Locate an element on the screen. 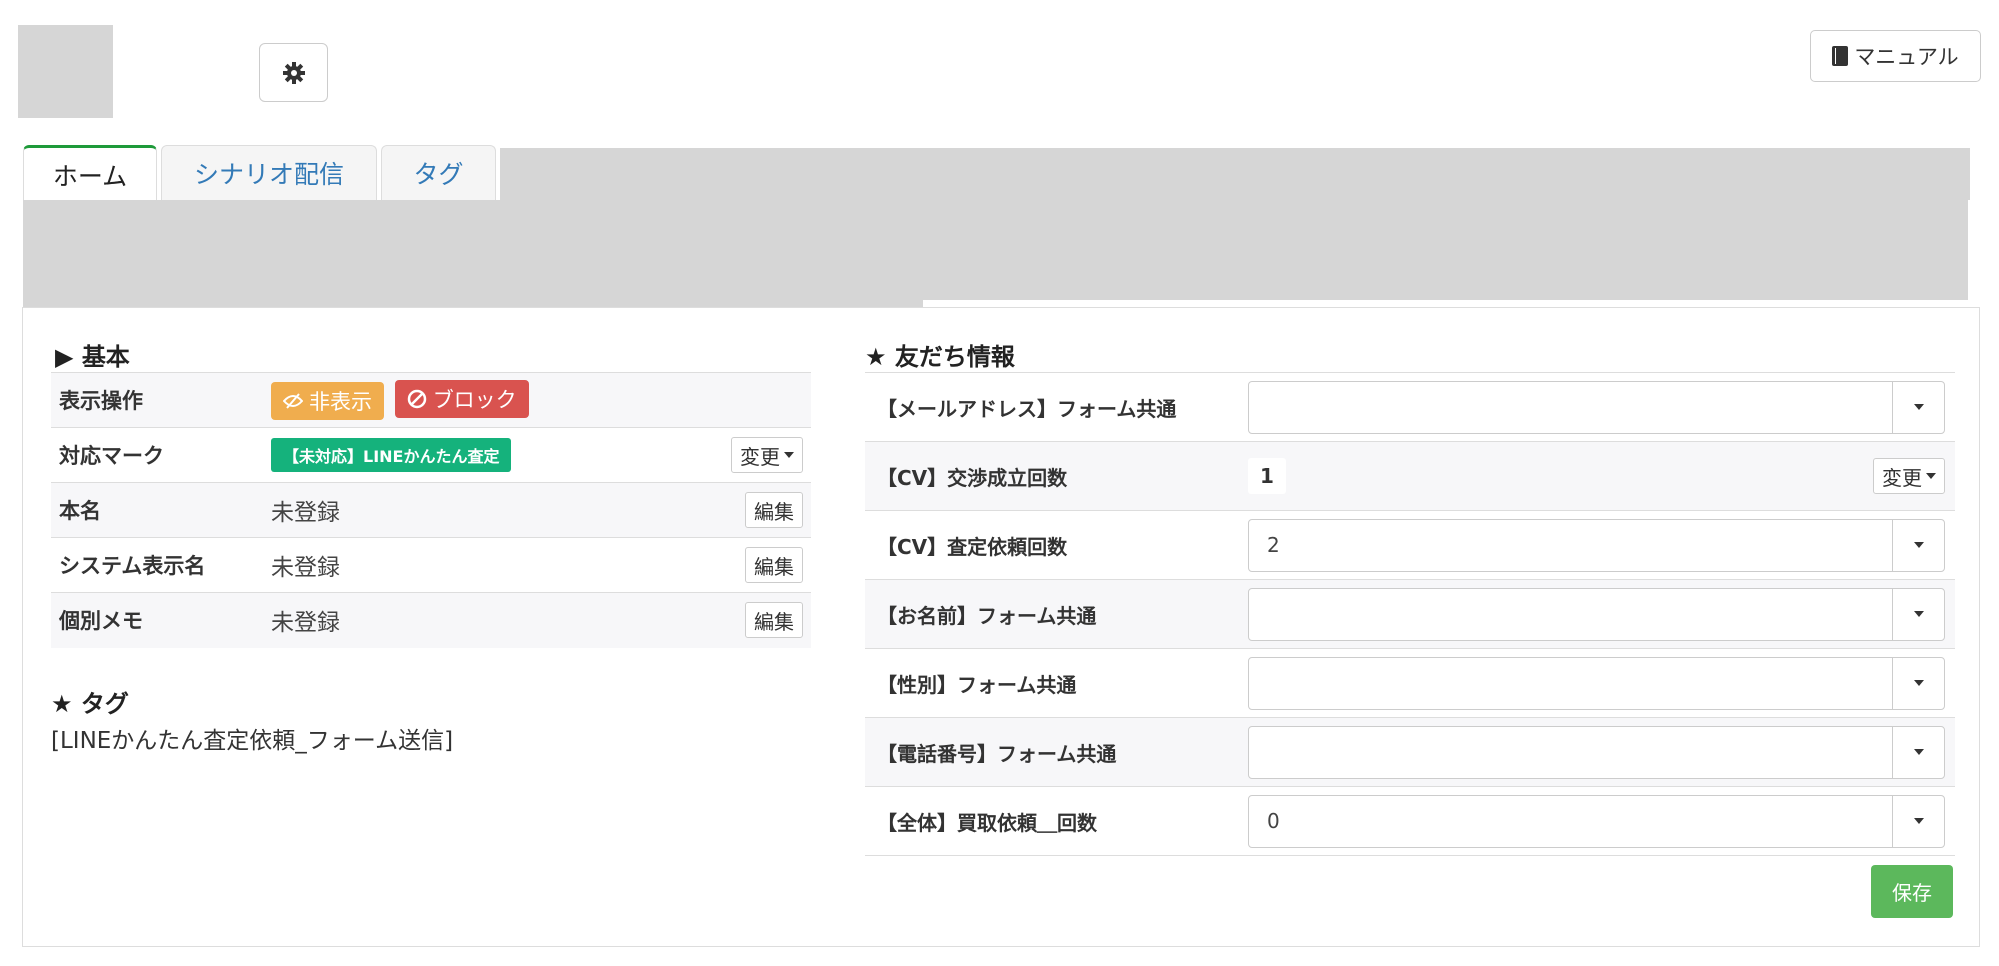 Image resolution: width=1999 pixels, height=966 pixels. row-label: 表示操作 is located at coordinates (157, 400).